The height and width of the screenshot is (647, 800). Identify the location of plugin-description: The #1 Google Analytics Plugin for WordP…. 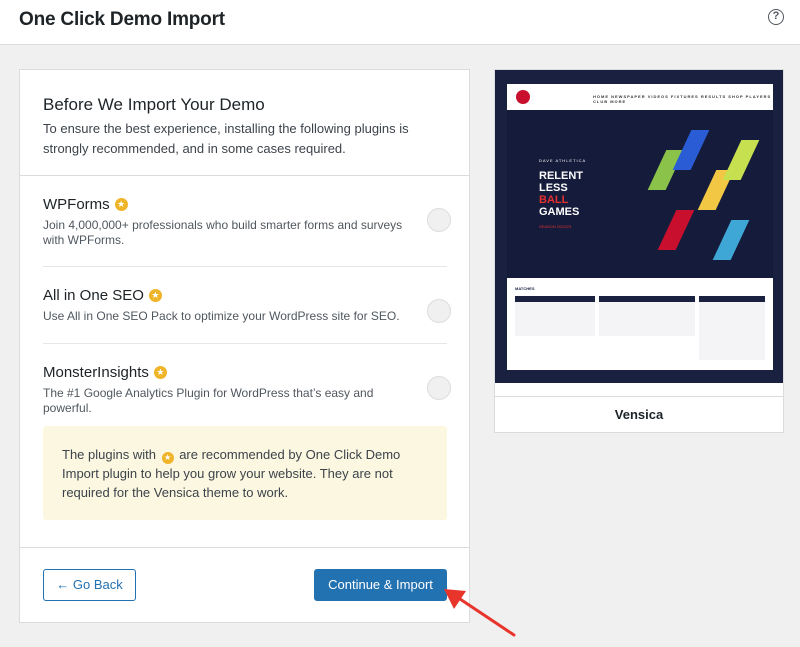
(208, 400).